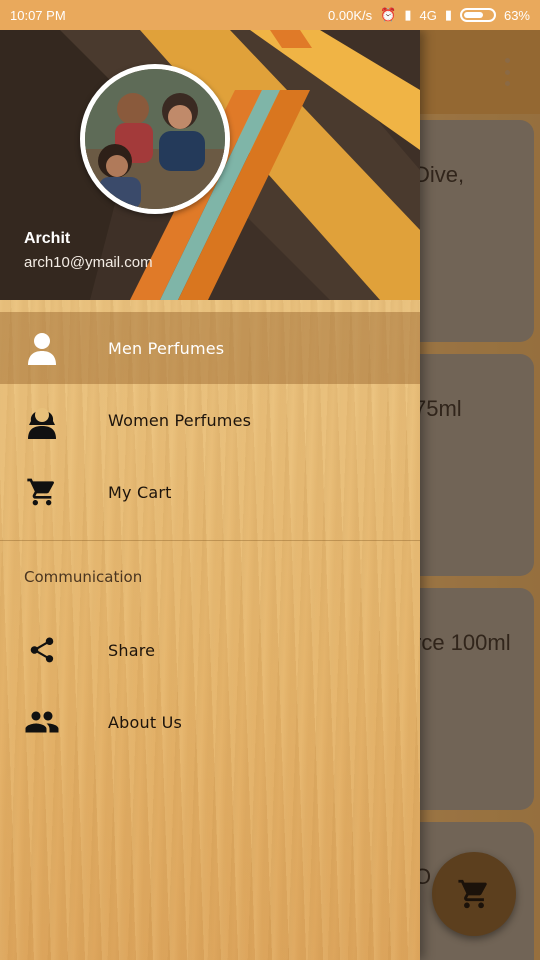 Image resolution: width=540 pixels, height=960 pixels. I want to click on signal-icon-2: ▮, so click(448, 14).